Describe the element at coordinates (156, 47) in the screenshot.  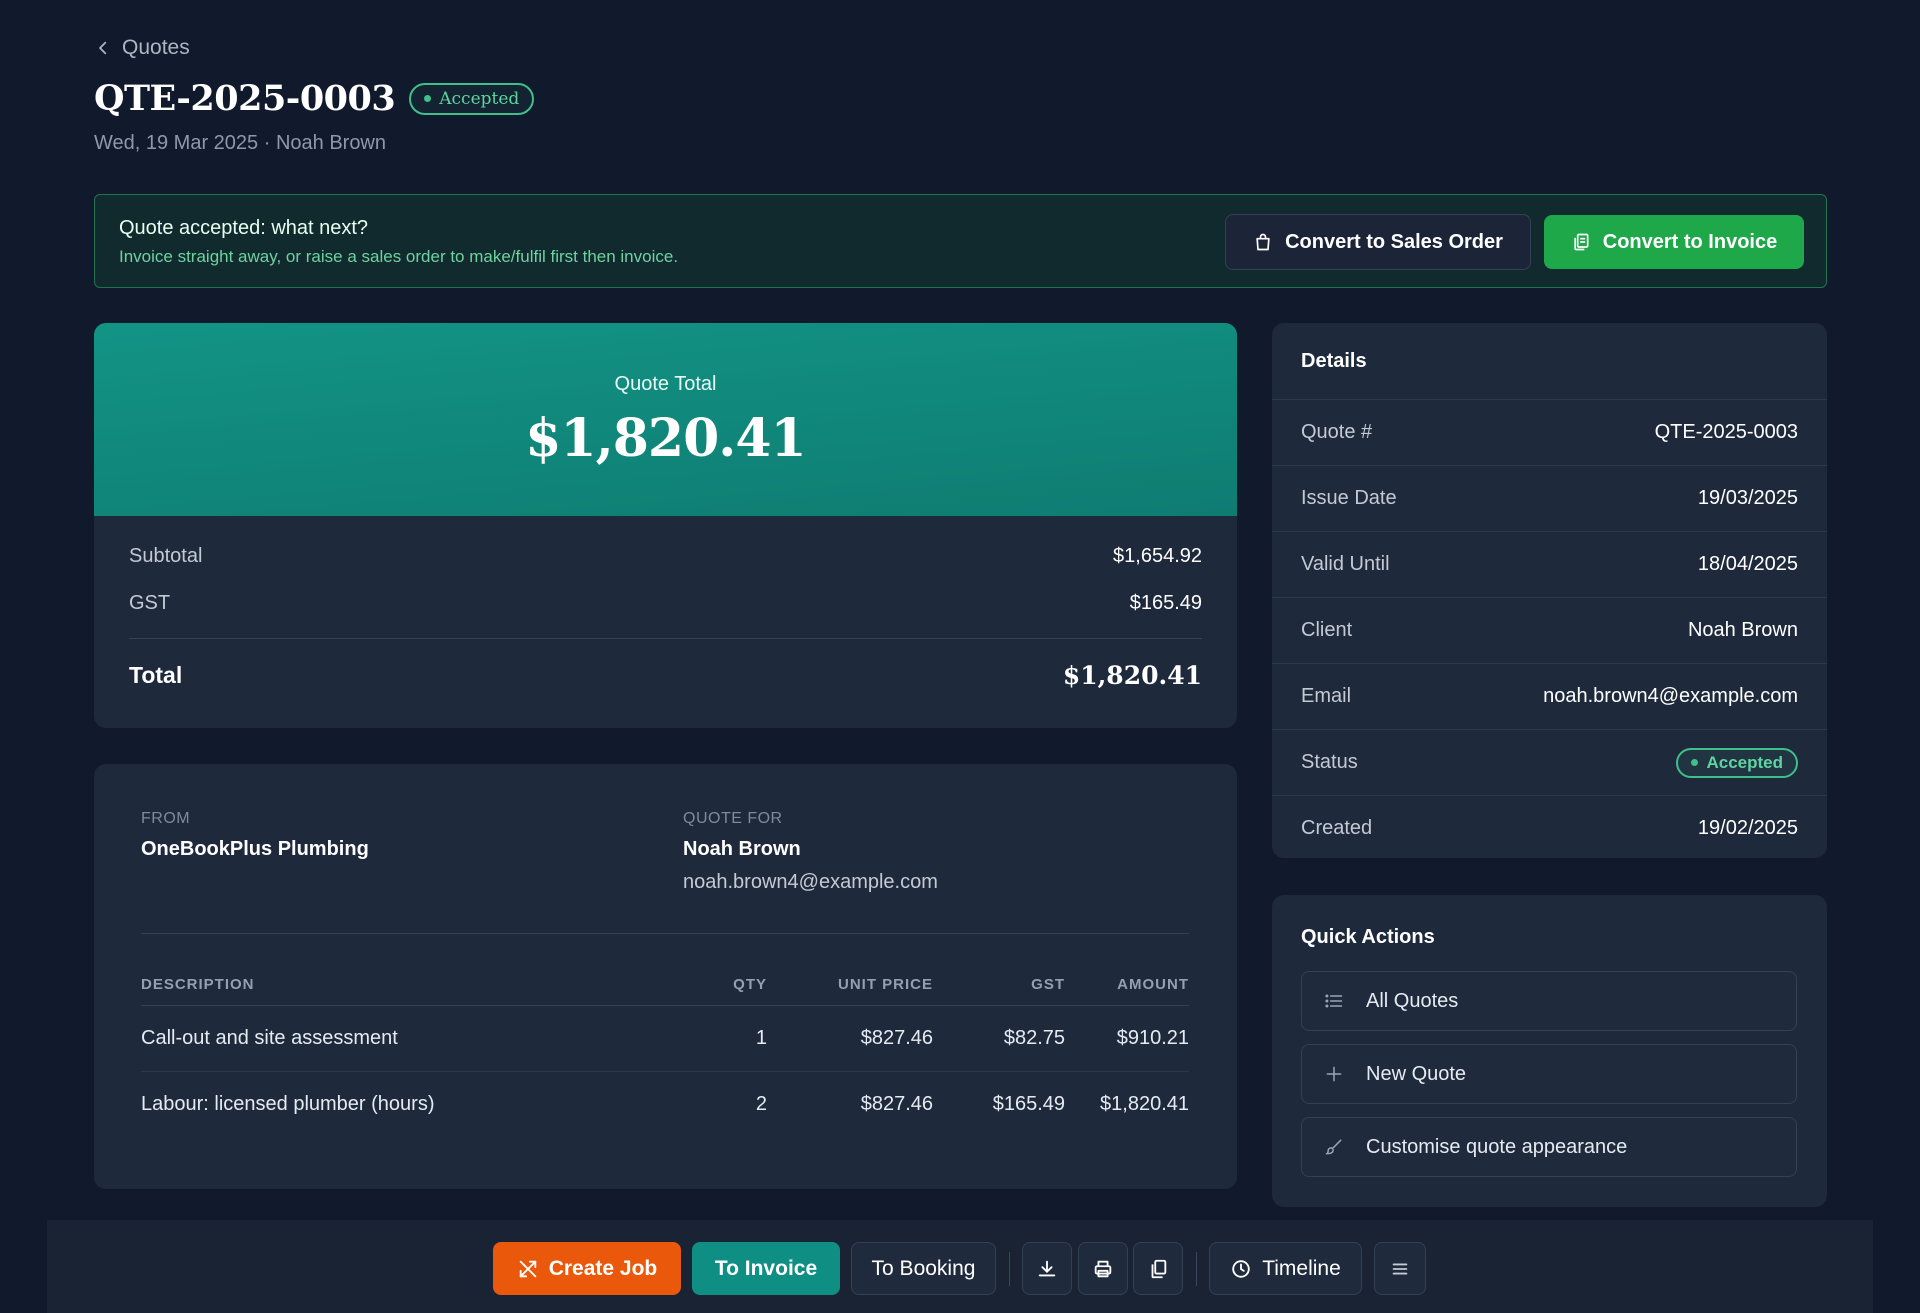
I see `back-link-label: Quotes` at that location.